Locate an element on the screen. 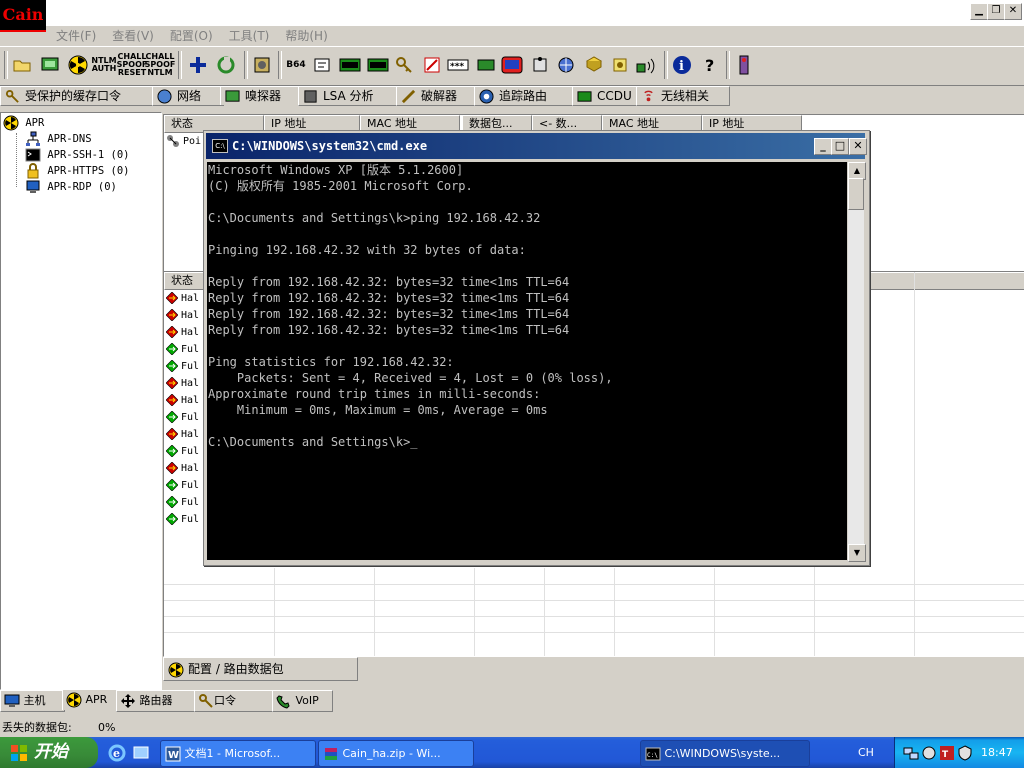 This screenshot has height=768, width=1024. network-status-icon is located at coordinates (911, 753).